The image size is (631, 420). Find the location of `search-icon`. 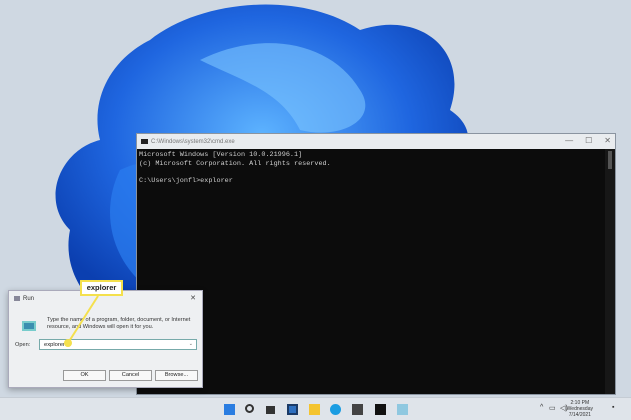

search-icon is located at coordinates (249, 408).